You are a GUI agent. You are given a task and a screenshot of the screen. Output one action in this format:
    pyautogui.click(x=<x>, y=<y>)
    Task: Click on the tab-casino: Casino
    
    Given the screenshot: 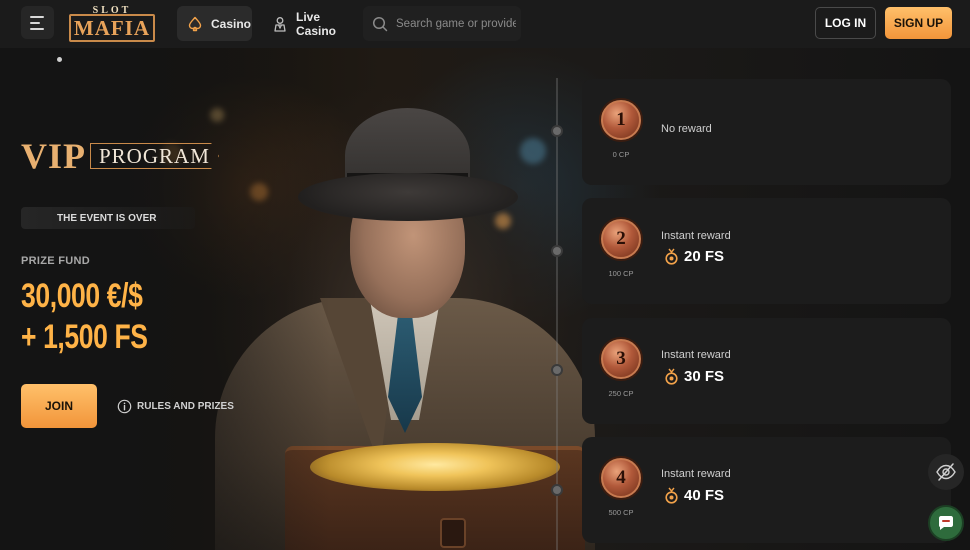 What is the action you would take?
    pyautogui.click(x=214, y=23)
    